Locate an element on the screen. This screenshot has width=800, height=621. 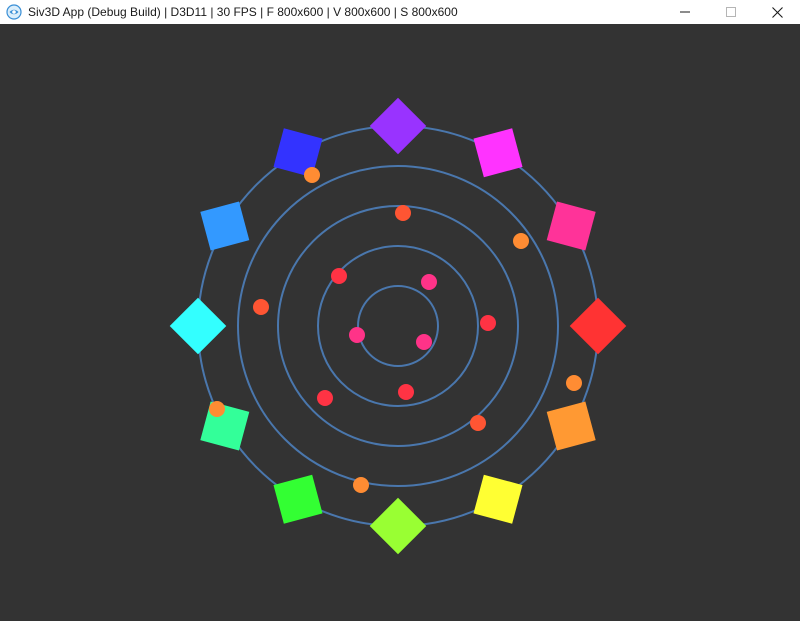
minimize-button is located at coordinates (685, 12).